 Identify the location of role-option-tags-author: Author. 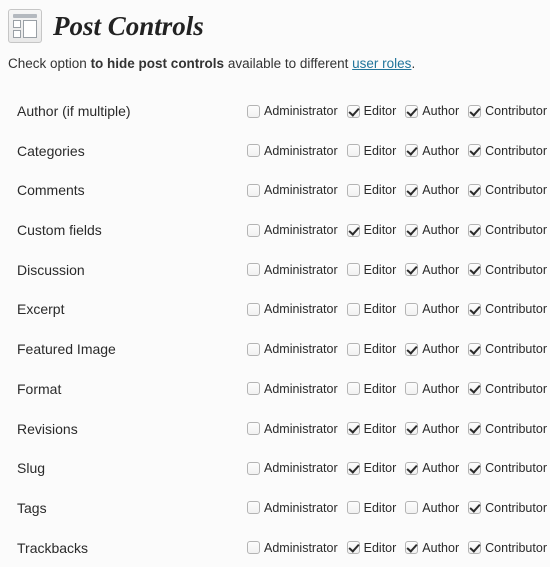
(432, 508).